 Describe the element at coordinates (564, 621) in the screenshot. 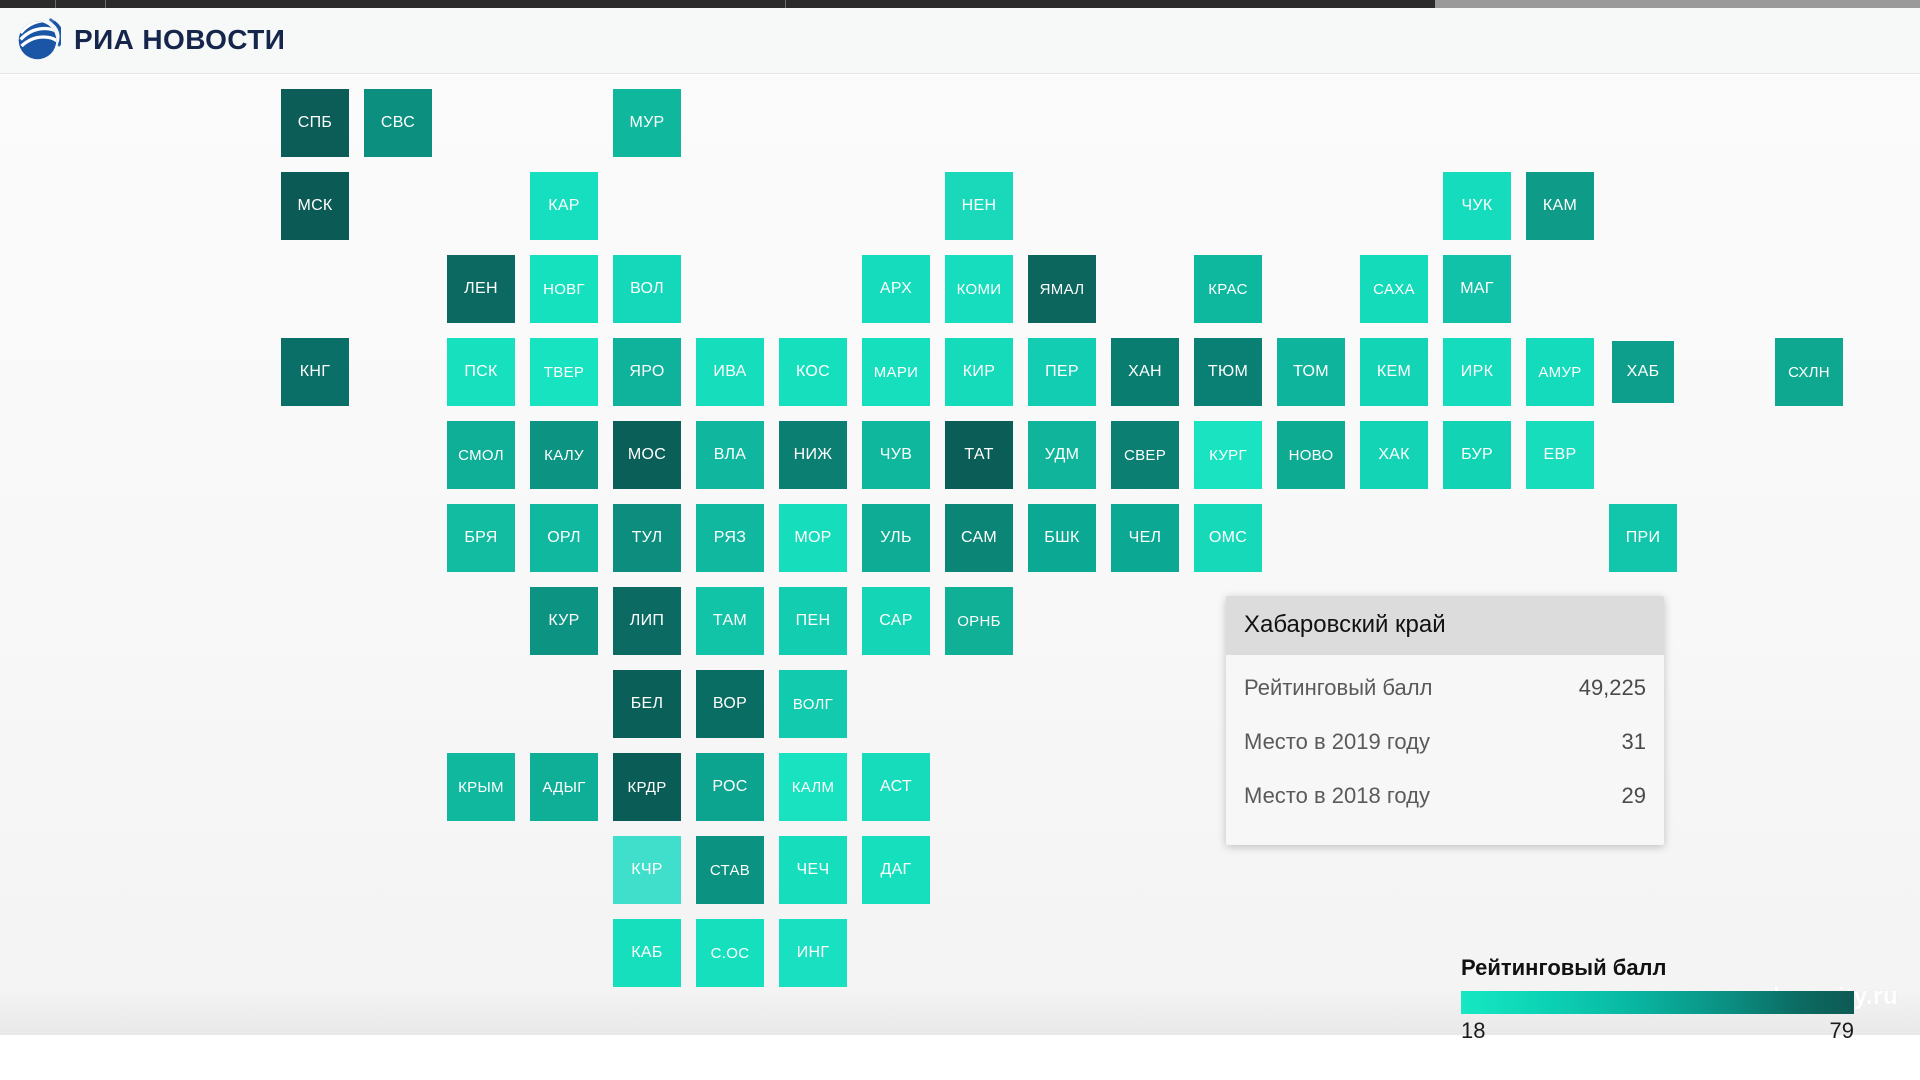

I see `map-tile-кур: КУР` at that location.